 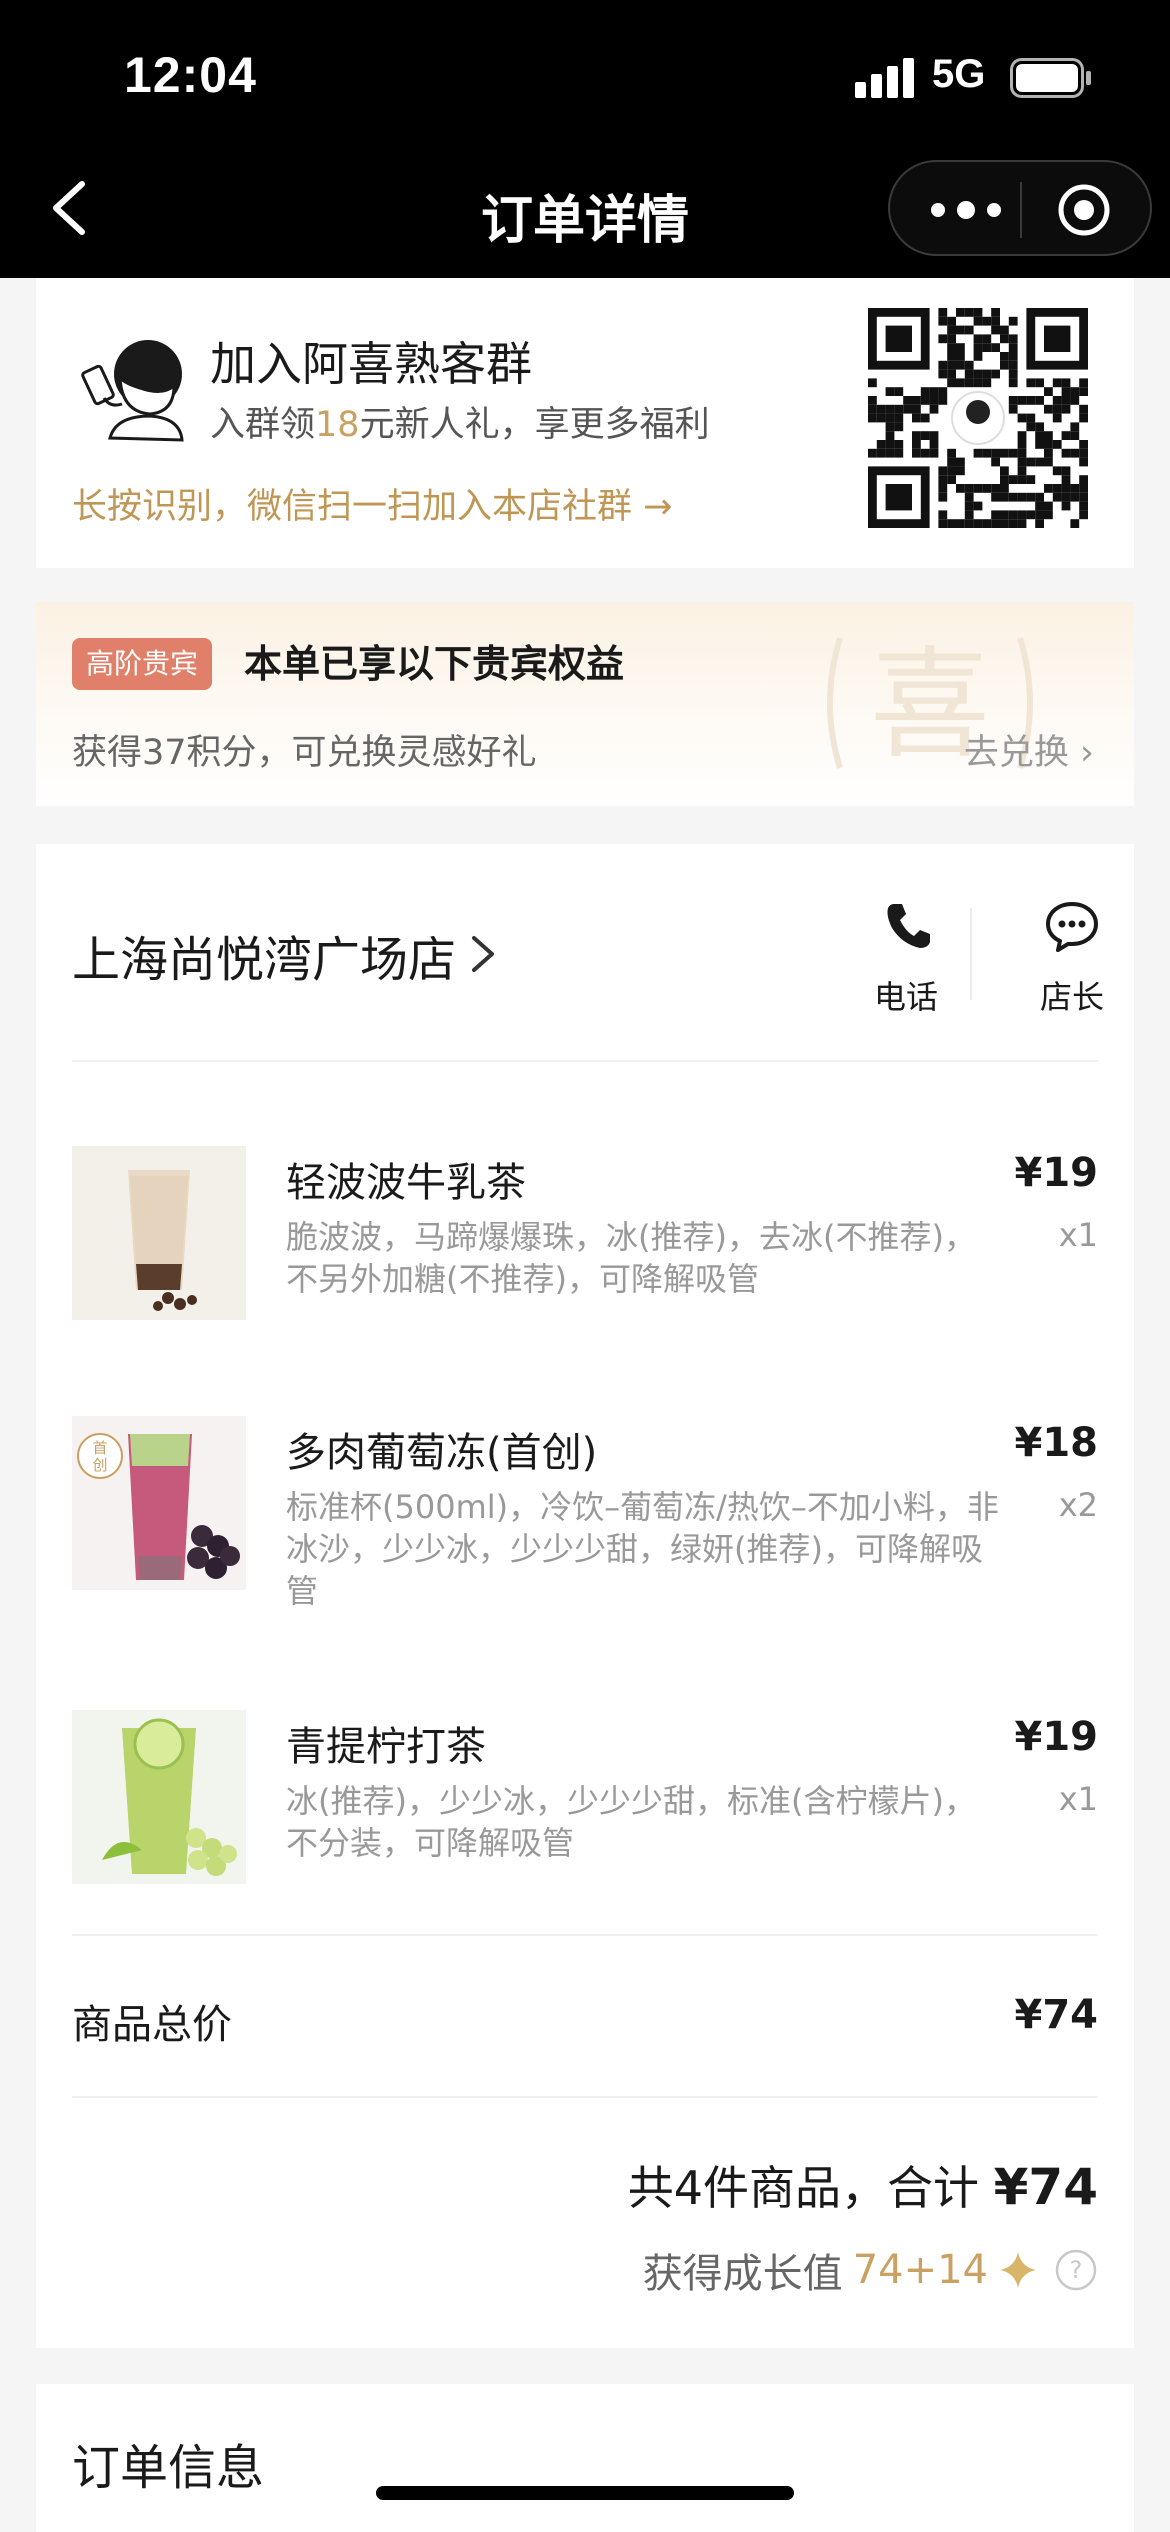 What do you see at coordinates (371, 364) in the screenshot?
I see `group-title: 加入阿喜熟客群` at bounding box center [371, 364].